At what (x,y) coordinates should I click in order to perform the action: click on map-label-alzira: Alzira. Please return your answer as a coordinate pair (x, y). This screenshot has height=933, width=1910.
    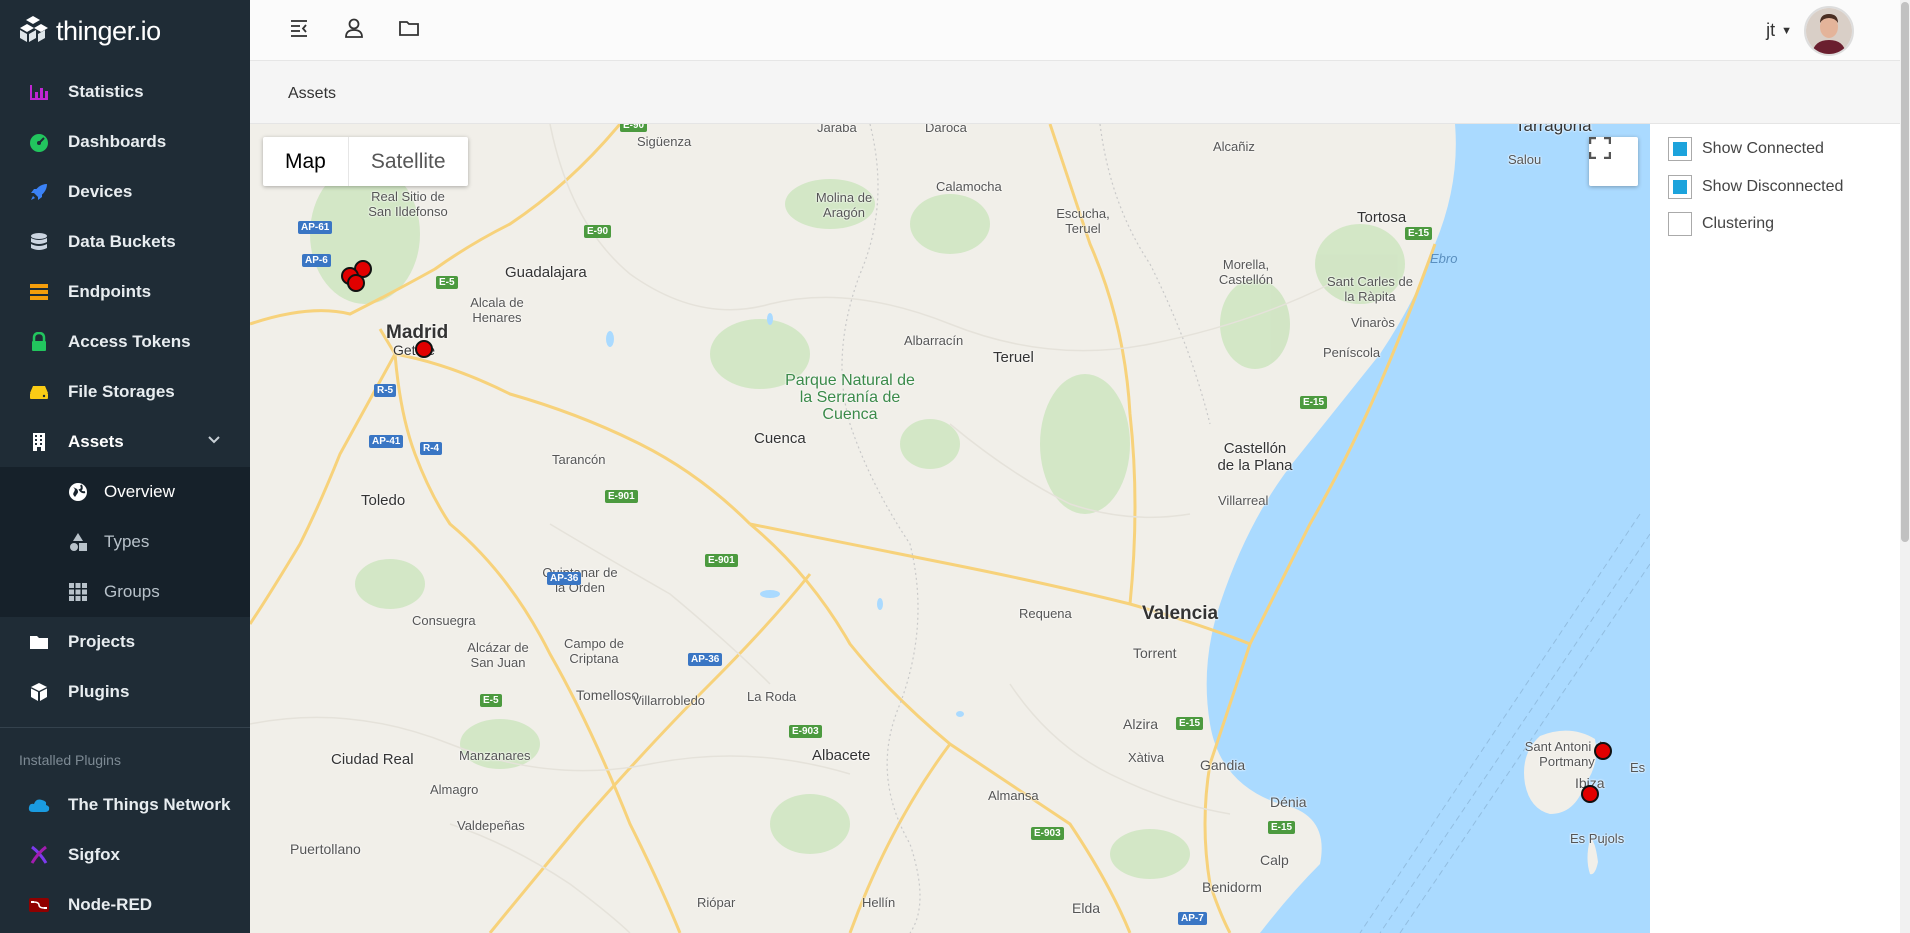
    Looking at the image, I should click on (1141, 724).